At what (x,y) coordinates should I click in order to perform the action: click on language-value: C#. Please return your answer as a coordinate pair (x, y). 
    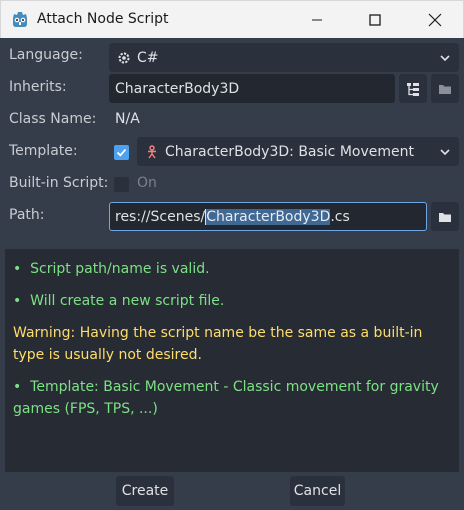
    Looking at the image, I should click on (148, 57).